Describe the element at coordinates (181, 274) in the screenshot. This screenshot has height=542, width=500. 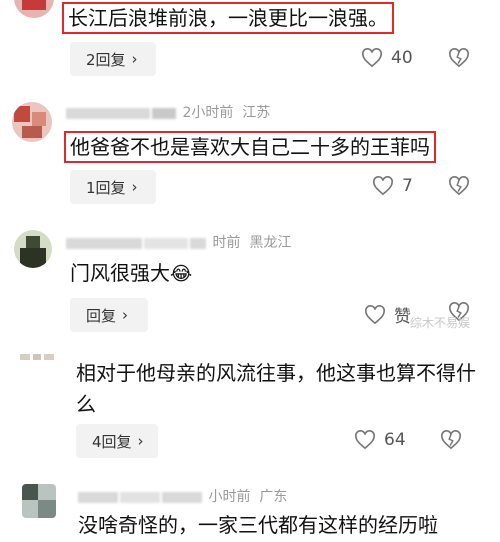
I see `laughing-emoji-icon: 😂` at that location.